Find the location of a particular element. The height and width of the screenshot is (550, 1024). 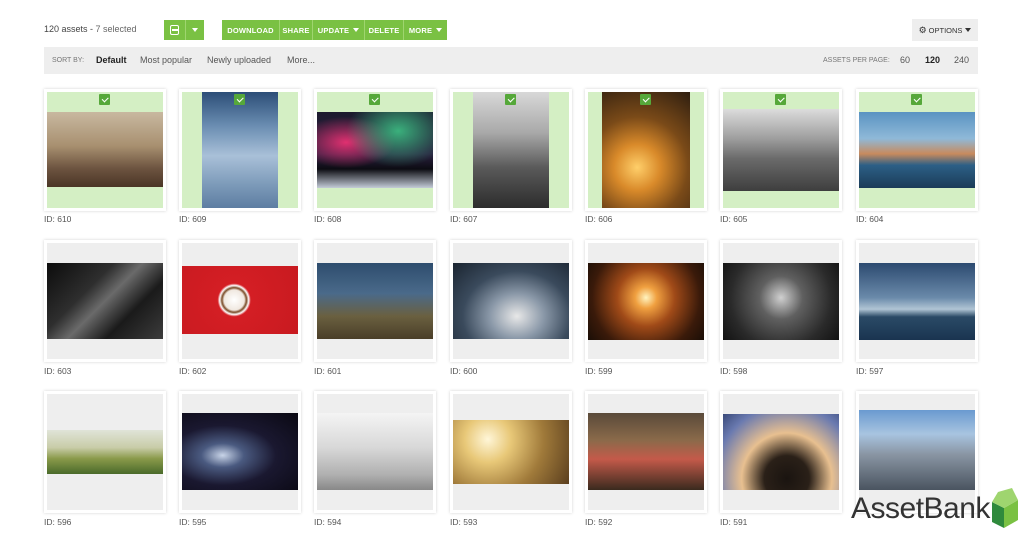

sort-most-popular: Most popular is located at coordinates (166, 60).